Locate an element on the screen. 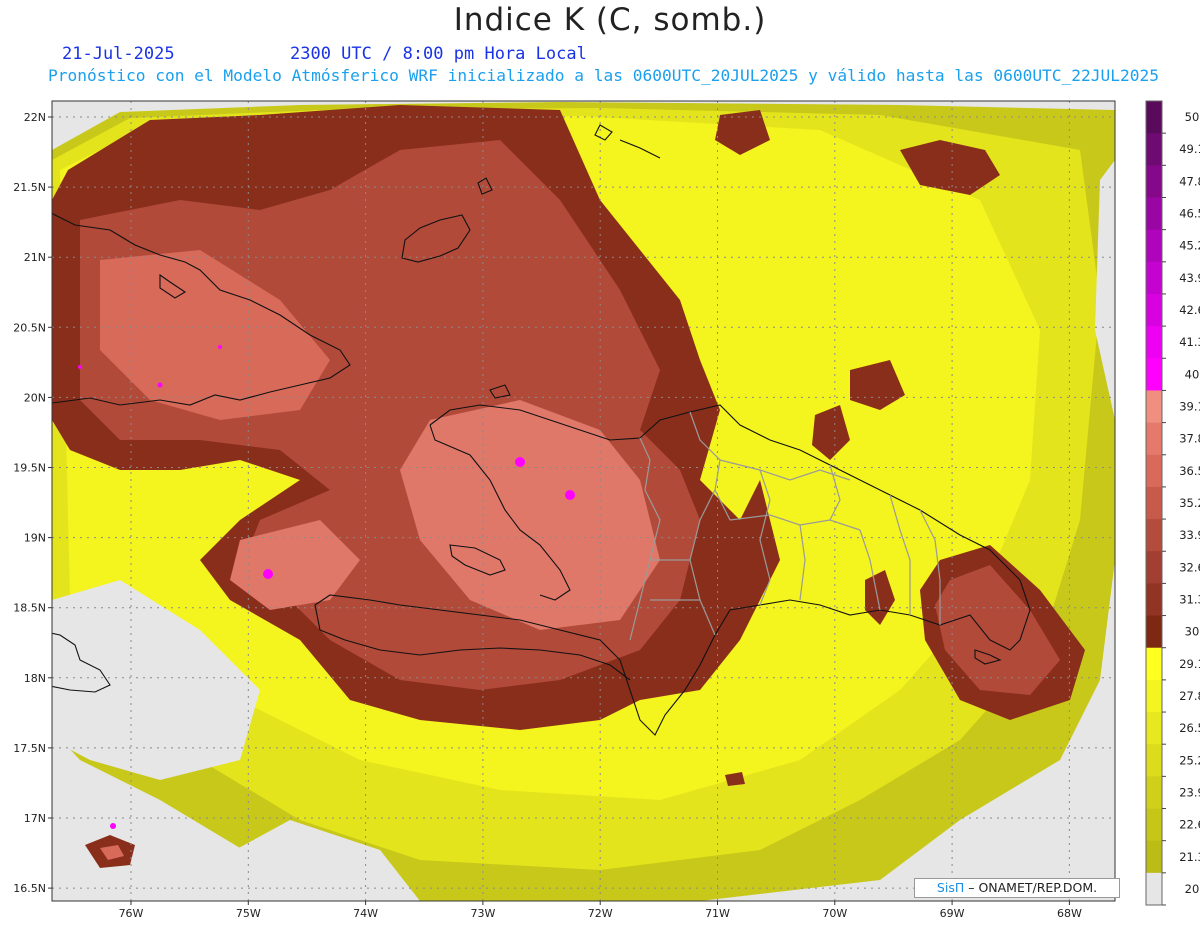 This screenshot has width=1200, height=927. credit-brand: SisΠ is located at coordinates (950, 887).